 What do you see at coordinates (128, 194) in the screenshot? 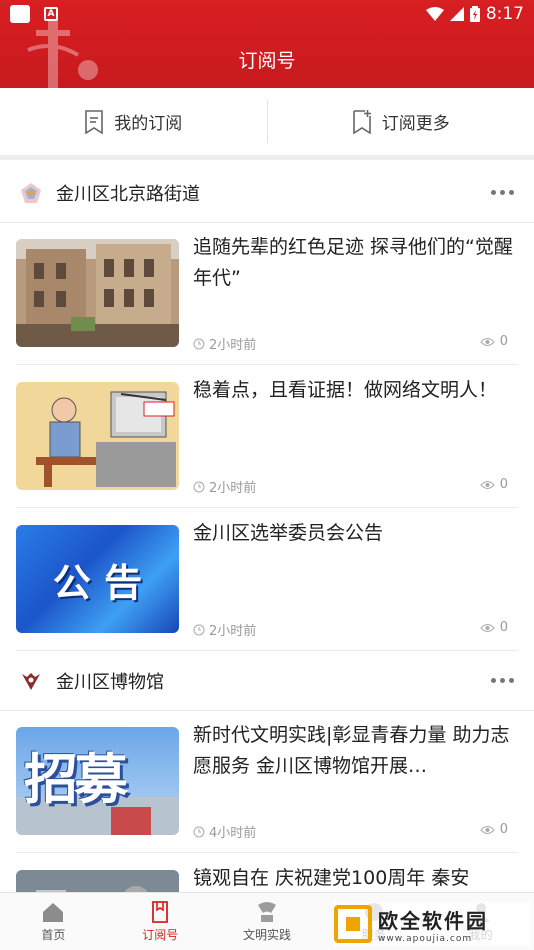
I see `channel-name: 金川区北京路街道` at bounding box center [128, 194].